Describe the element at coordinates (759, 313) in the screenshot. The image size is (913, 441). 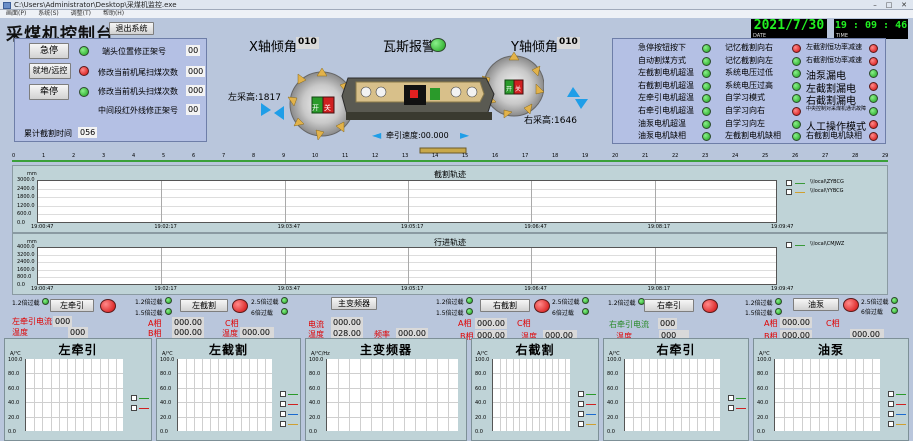
I see `overload-label: 1.5倍过载` at that location.